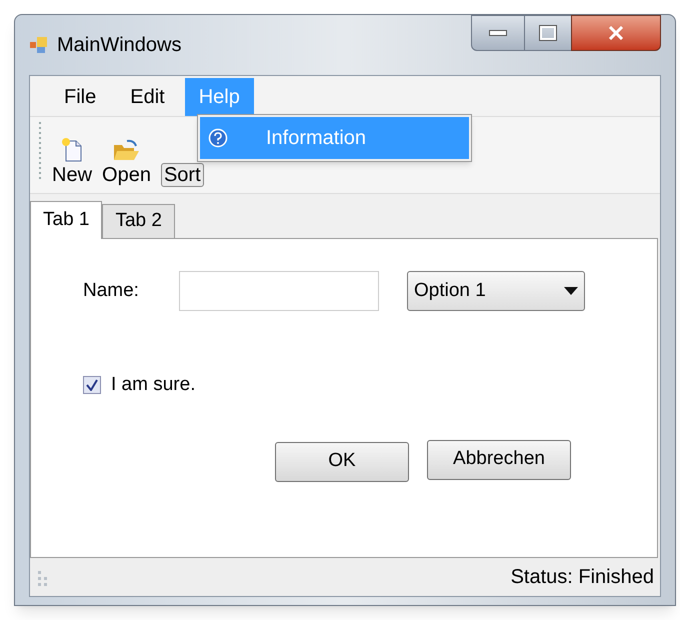 Image resolution: width=680 pixels, height=620 pixels. What do you see at coordinates (40, 152) in the screenshot?
I see `toolbar-grip-icon` at bounding box center [40, 152].